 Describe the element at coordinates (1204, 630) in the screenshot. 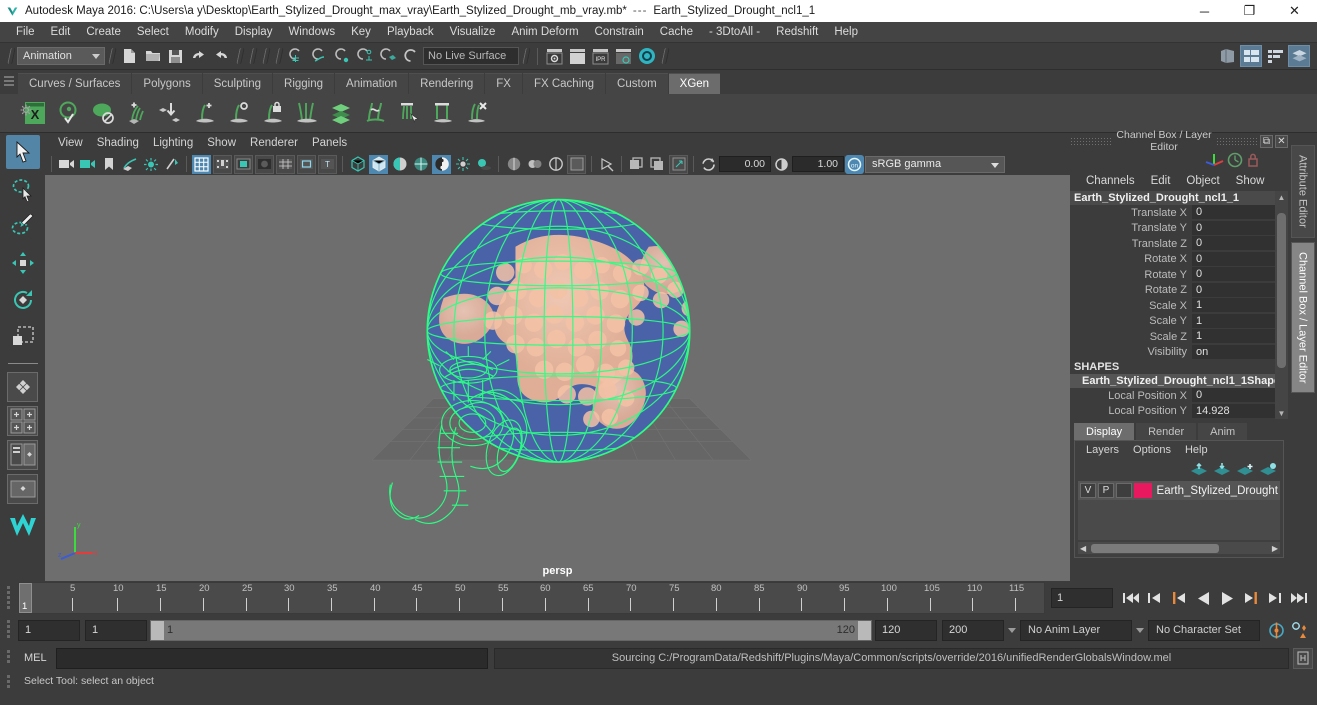

I see `character-set-dropdown: No Character Set` at that location.